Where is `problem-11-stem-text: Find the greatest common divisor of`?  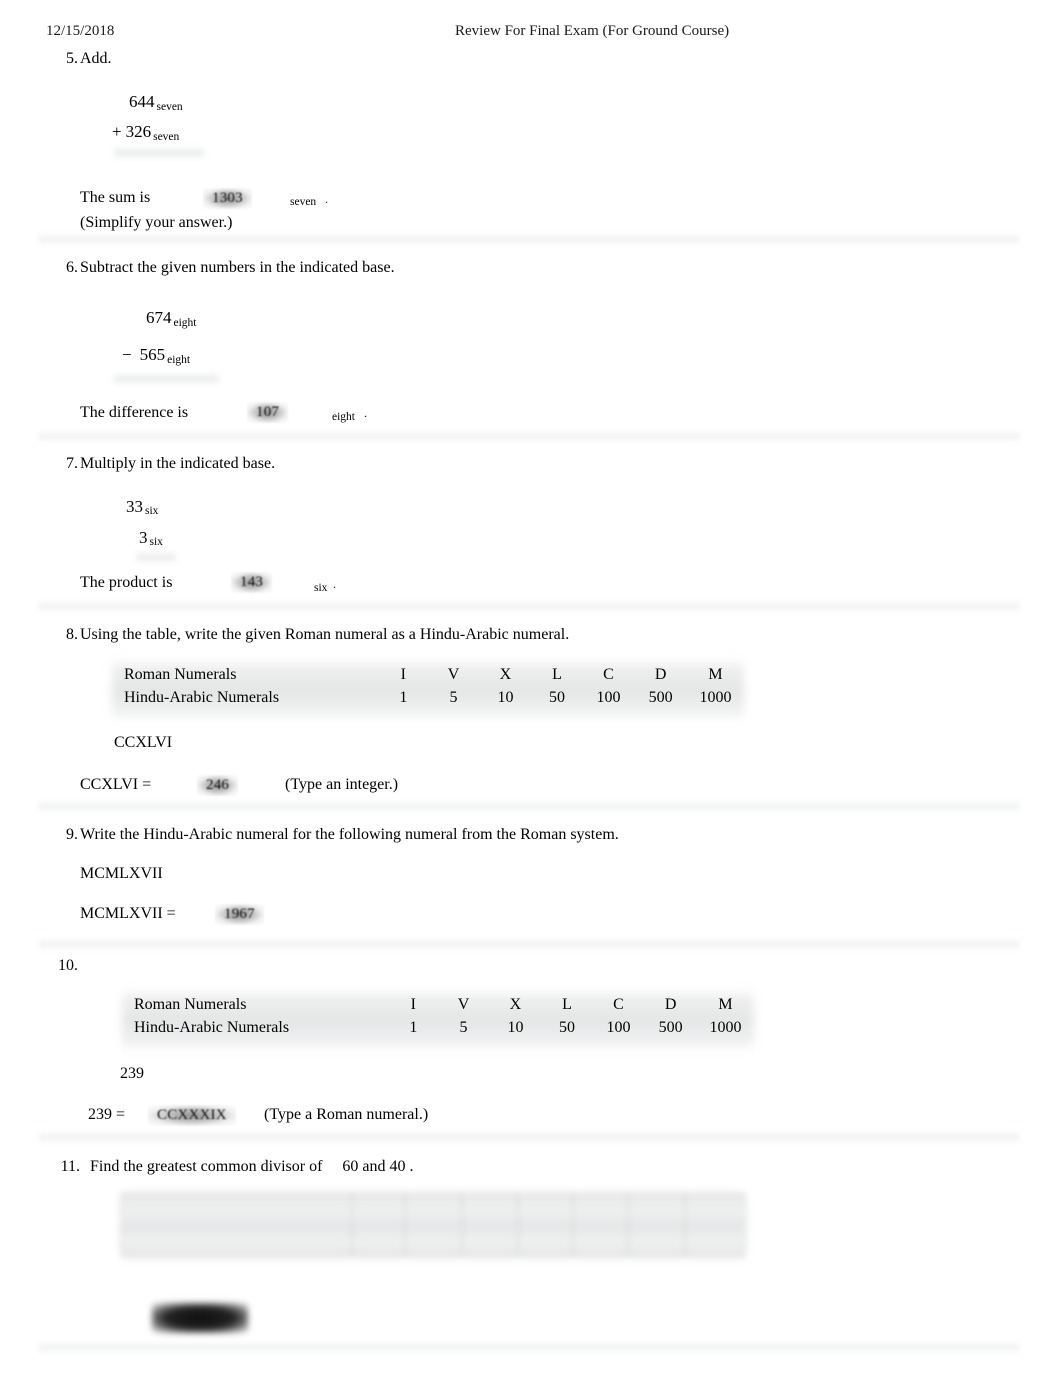 problem-11-stem-text: Find the greatest common divisor of is located at coordinates (206, 1166).